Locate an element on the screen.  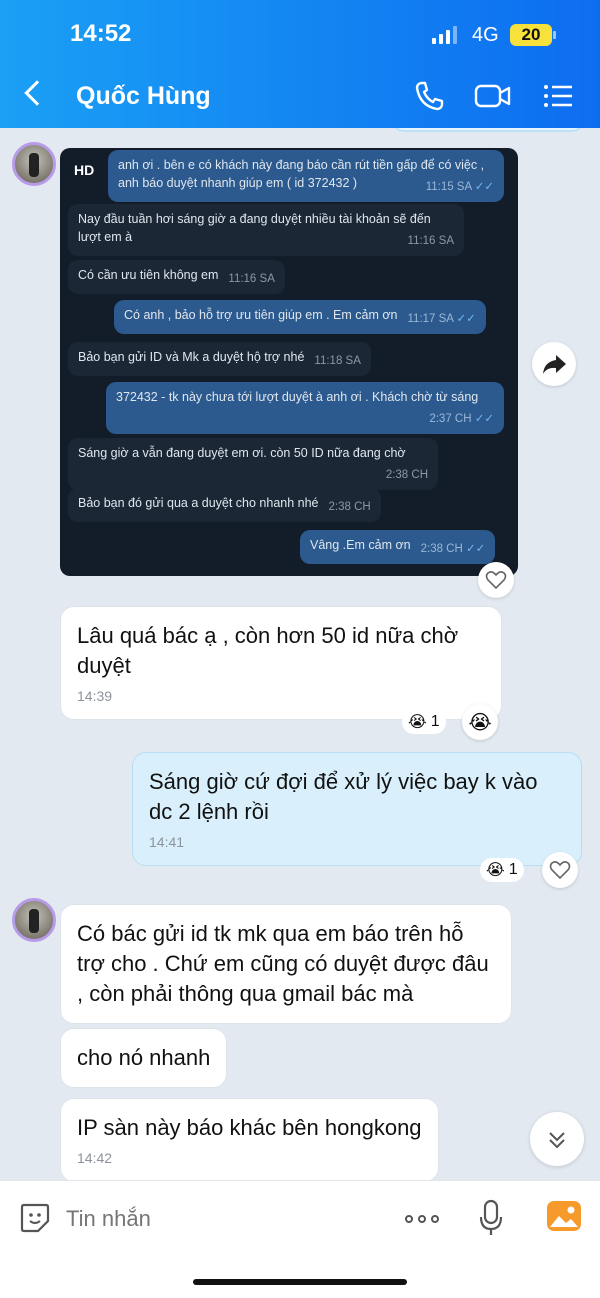
more-options-icon is located at coordinates (422, 1219).